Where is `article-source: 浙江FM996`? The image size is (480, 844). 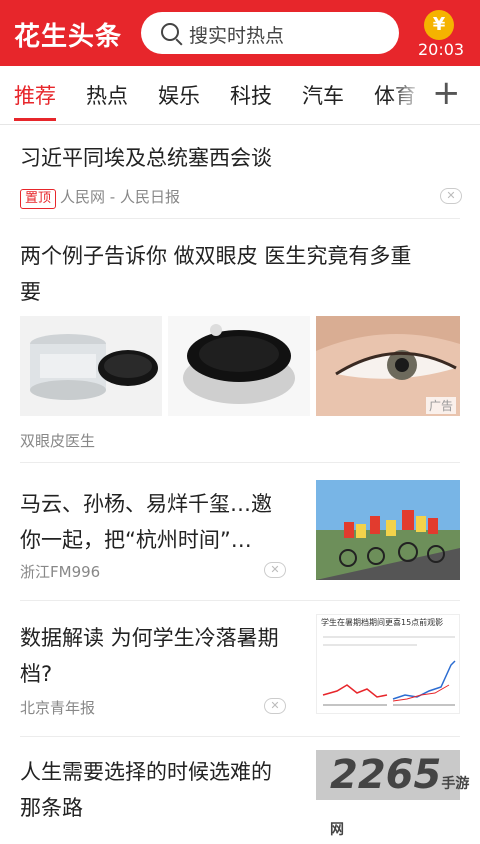
article-source: 浙江FM996 is located at coordinates (60, 572).